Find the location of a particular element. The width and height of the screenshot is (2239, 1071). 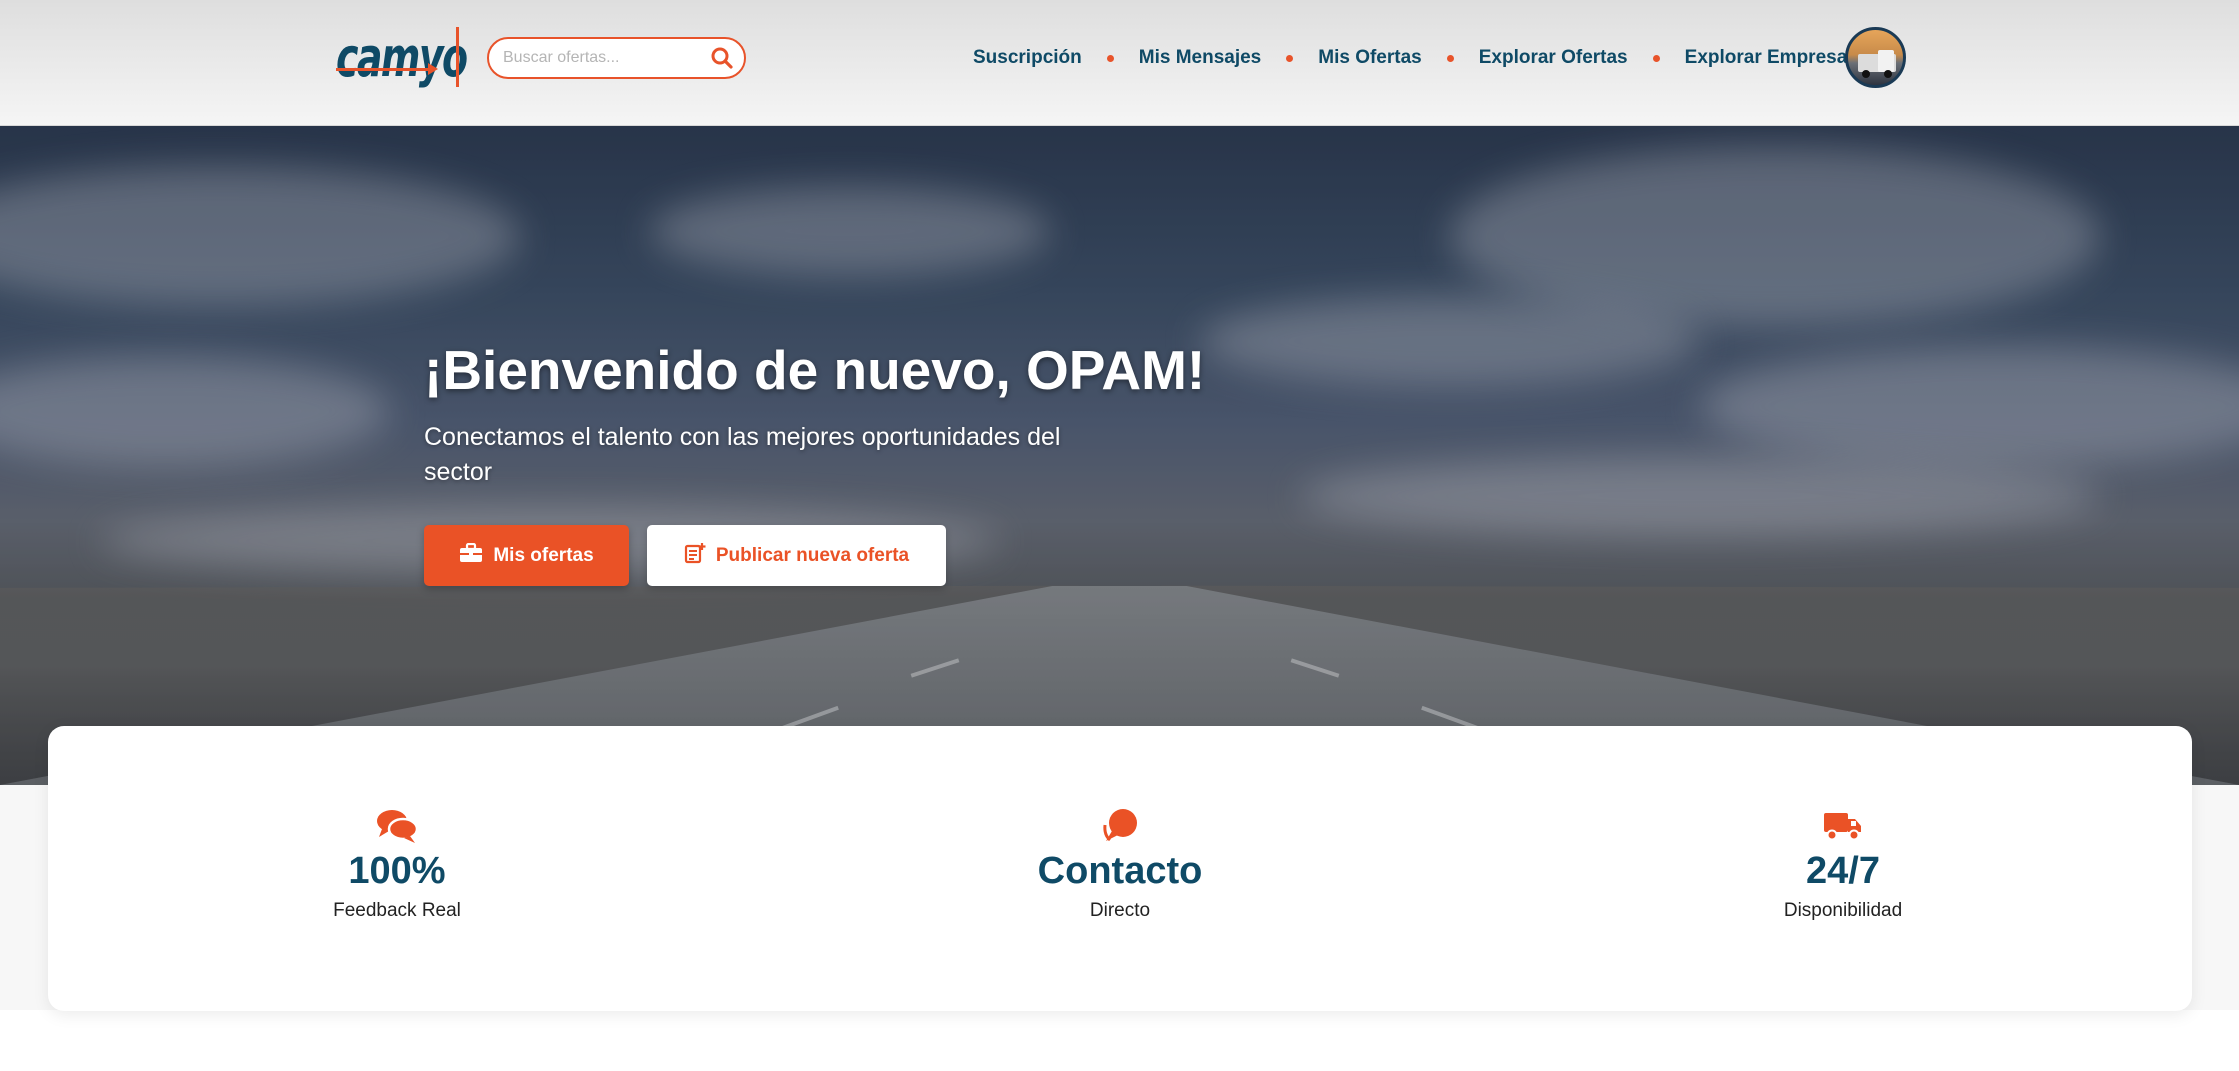

stat-contact: Contacto Directo is located at coordinates (1120, 864).